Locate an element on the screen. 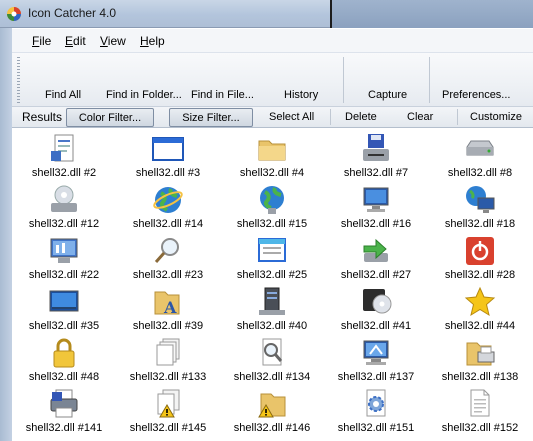  icon-result-item: shell32.dll #4 is located at coordinates (272, 155).